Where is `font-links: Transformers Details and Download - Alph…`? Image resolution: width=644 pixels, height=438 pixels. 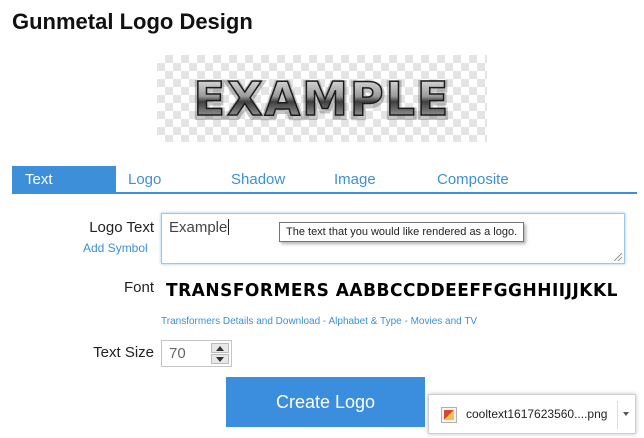
font-links: Transformers Details and Download - Alph… is located at coordinates (319, 321).